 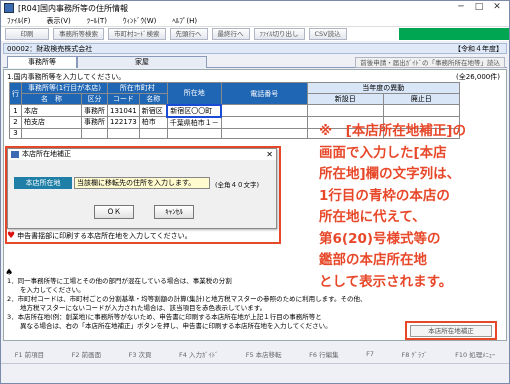 I want to click on city-cell: 柏市, so click(x=153, y=122).